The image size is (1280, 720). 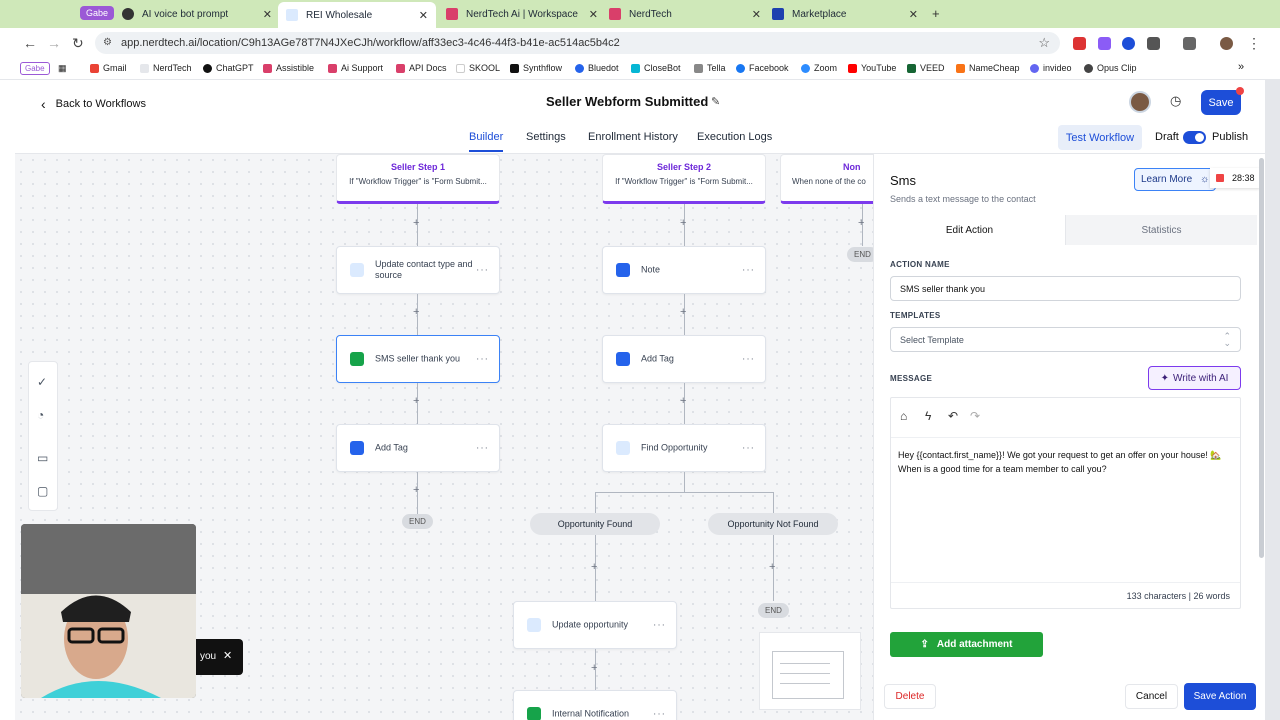 What do you see at coordinates (42, 382) in the screenshot?
I see `check-circle-icon: ✓` at bounding box center [42, 382].